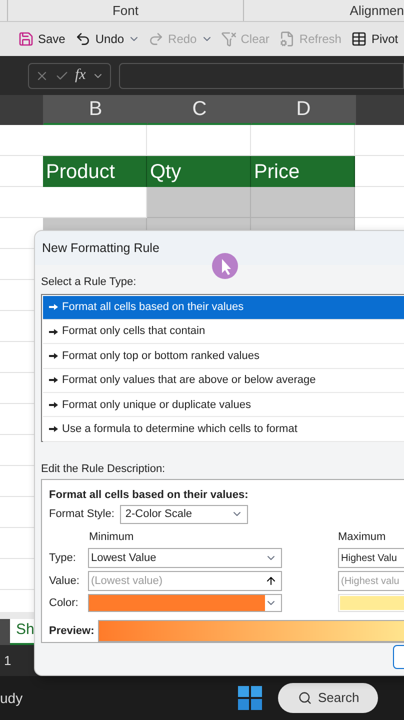  What do you see at coordinates (80, 75) in the screenshot?
I see `insert-function-button: fx` at bounding box center [80, 75].